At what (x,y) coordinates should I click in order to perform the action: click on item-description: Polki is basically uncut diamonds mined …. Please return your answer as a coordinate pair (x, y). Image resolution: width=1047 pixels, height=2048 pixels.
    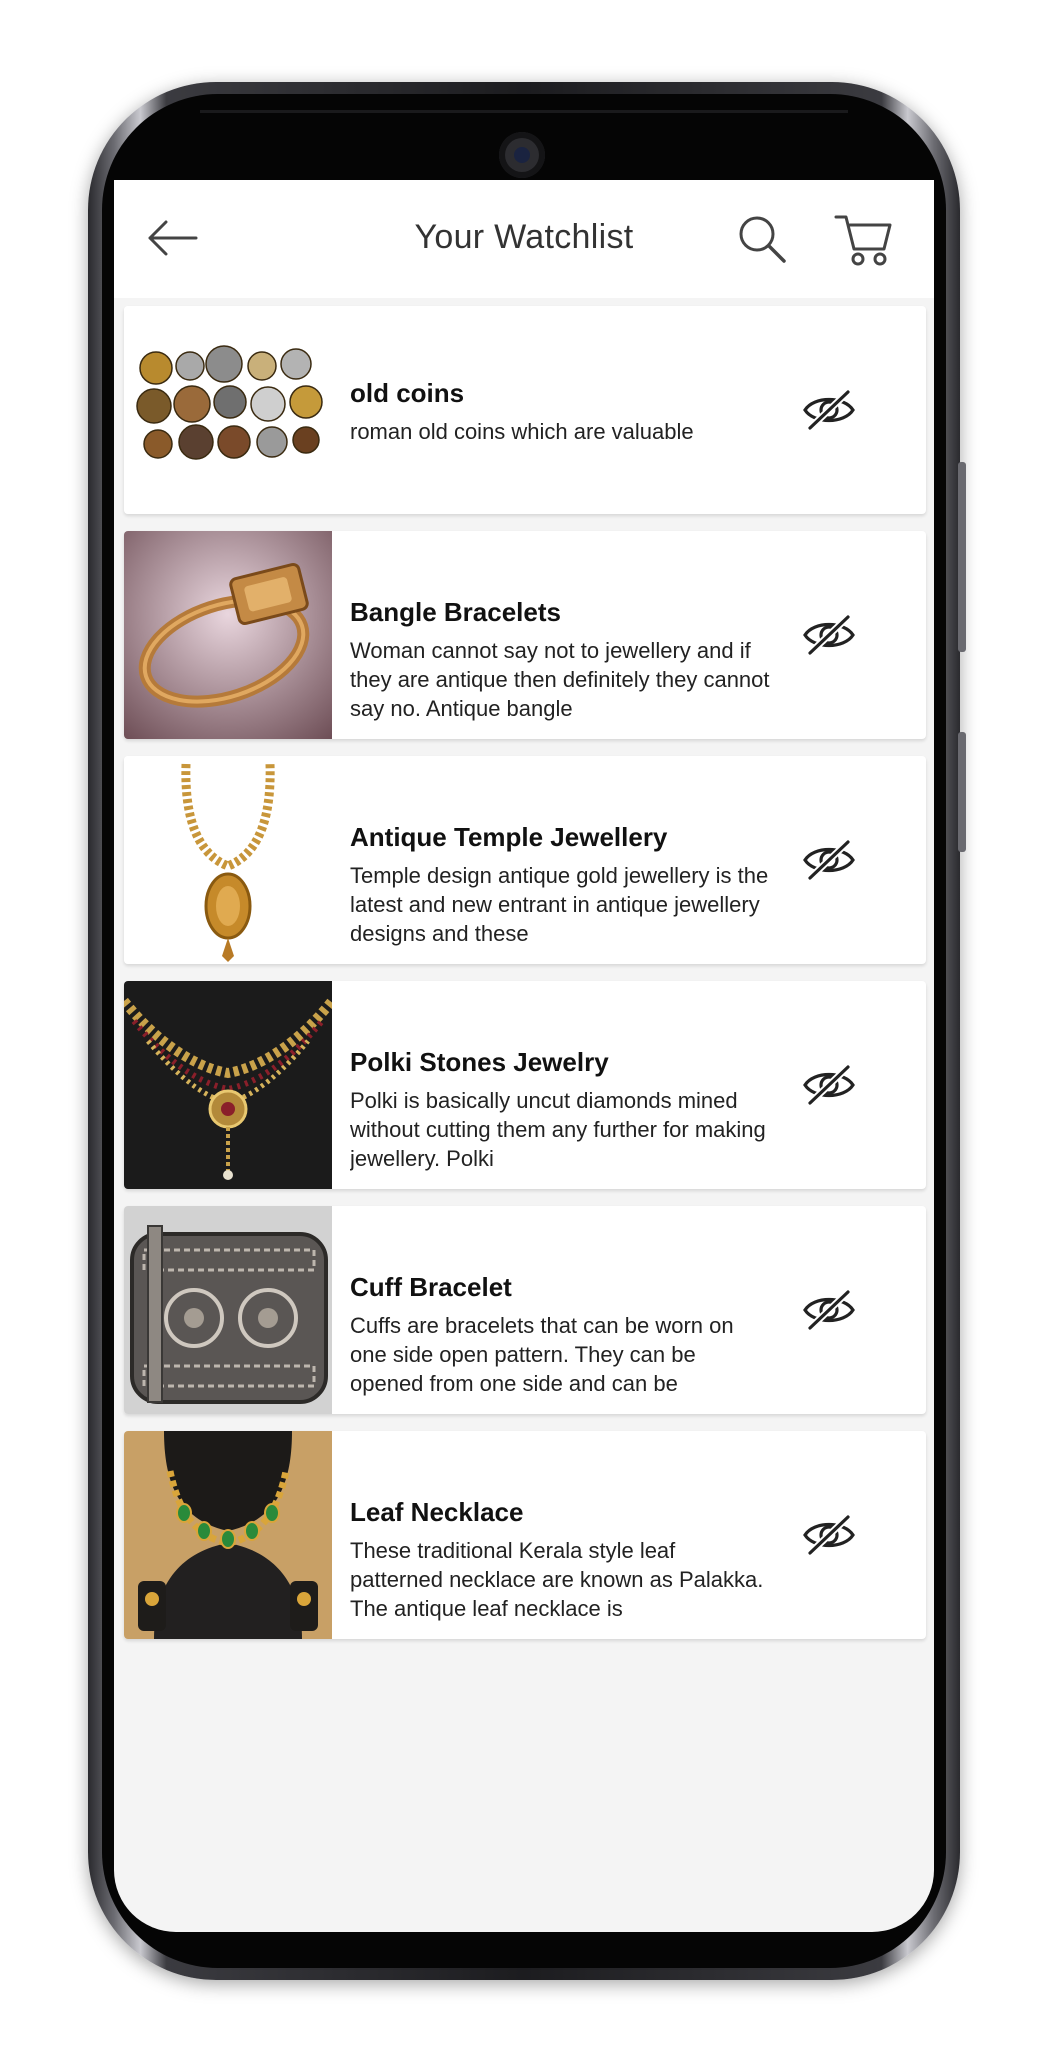
    Looking at the image, I should click on (558, 1129).